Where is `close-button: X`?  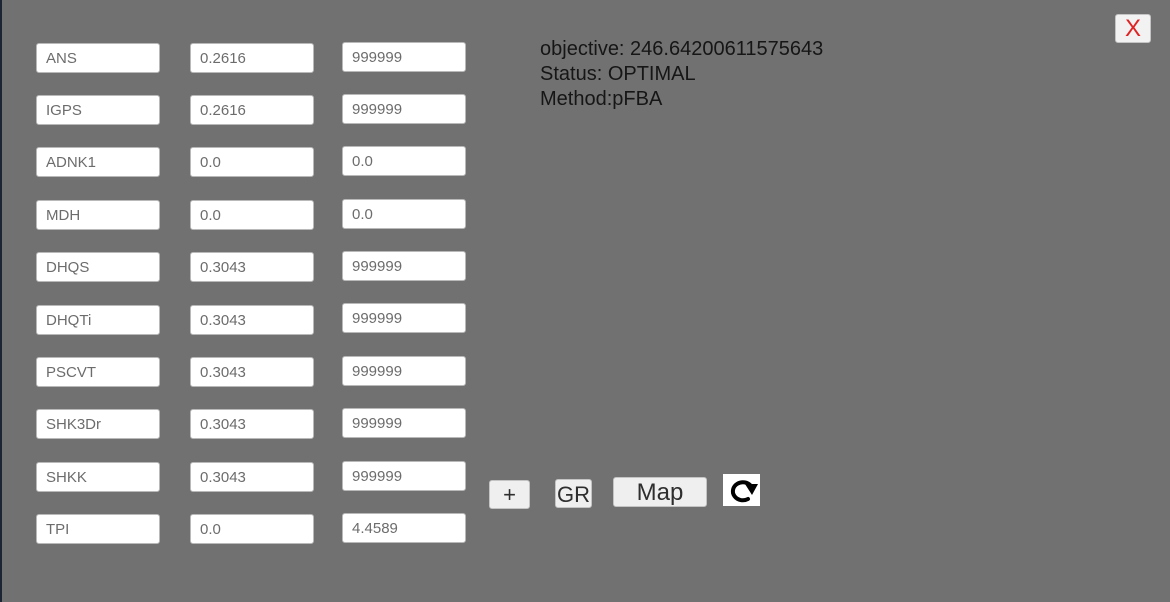 close-button: X is located at coordinates (1133, 28).